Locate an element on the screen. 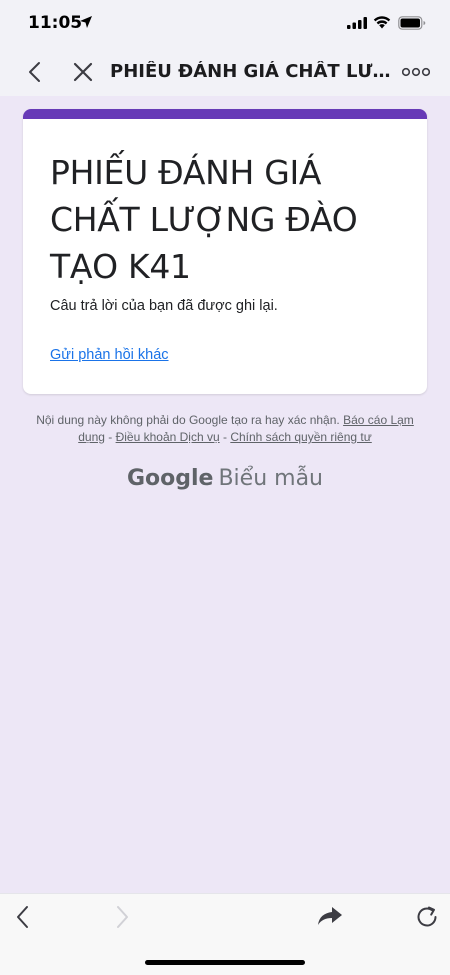  google-forms-logo: Google Biểu mẫu is located at coordinates (225, 478).